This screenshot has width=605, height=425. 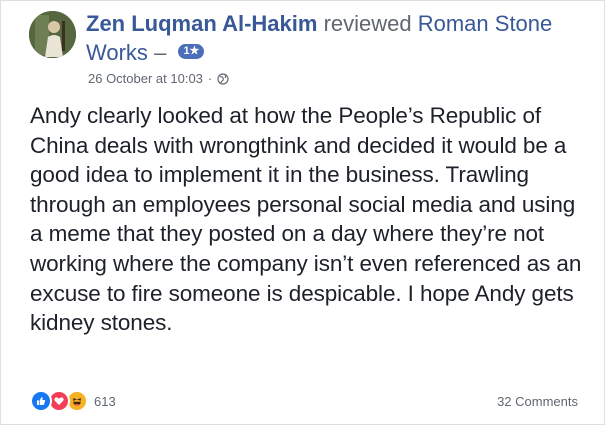 I want to click on rating-badge: 1★, so click(x=191, y=51).